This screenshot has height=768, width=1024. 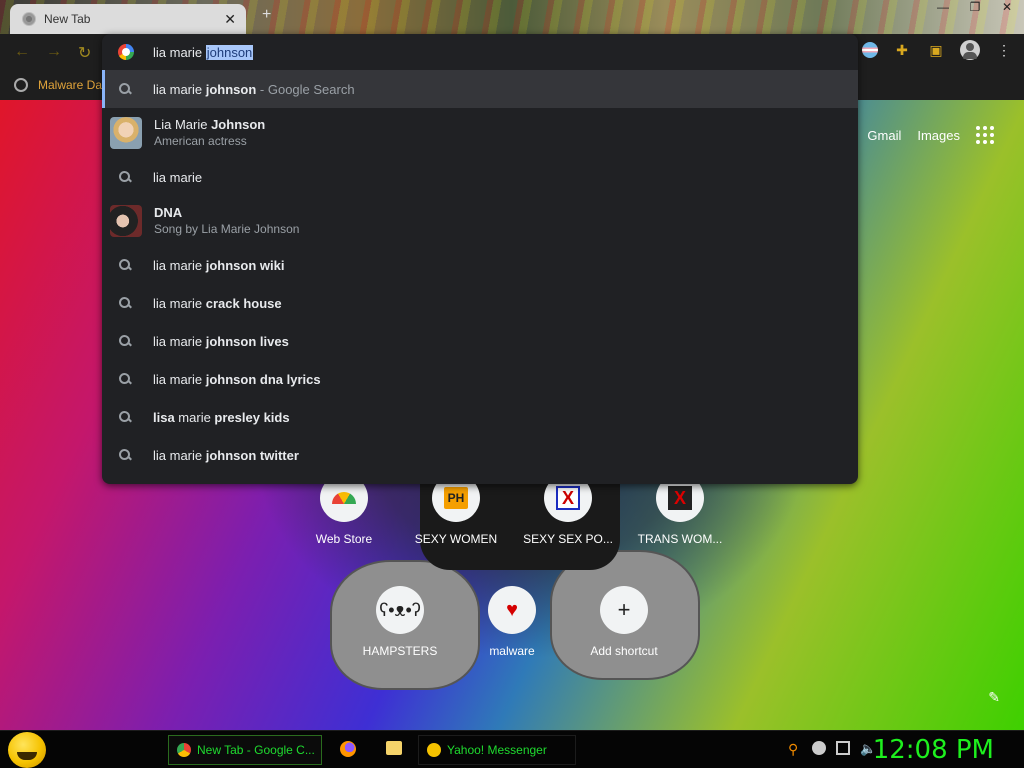 What do you see at coordinates (480, 177) in the screenshot?
I see `suggestion-row: lia marie` at bounding box center [480, 177].